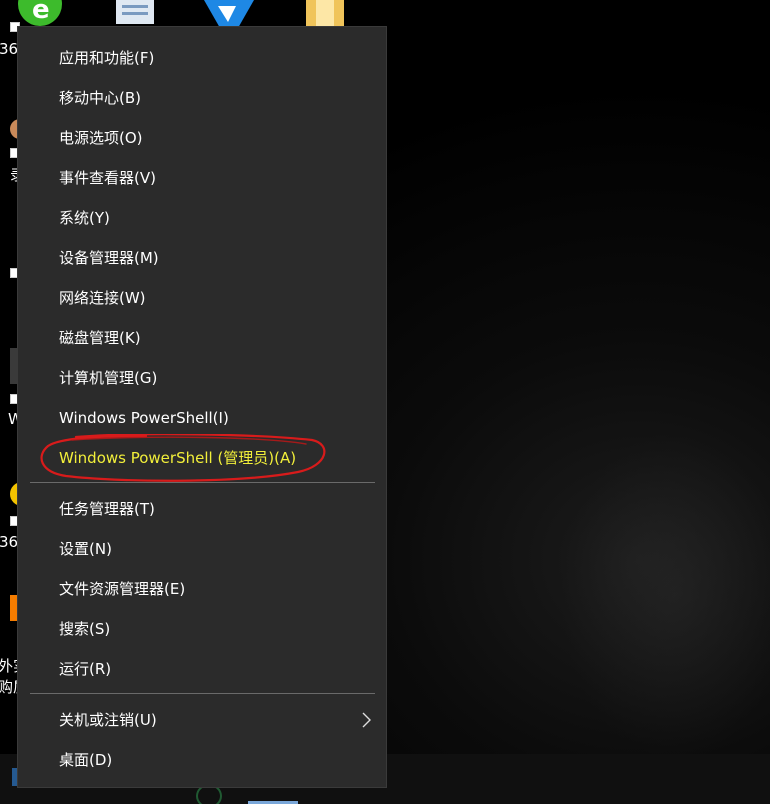  What do you see at coordinates (202, 218) in the screenshot?
I see `menu-item-system: 系统(Y)` at bounding box center [202, 218].